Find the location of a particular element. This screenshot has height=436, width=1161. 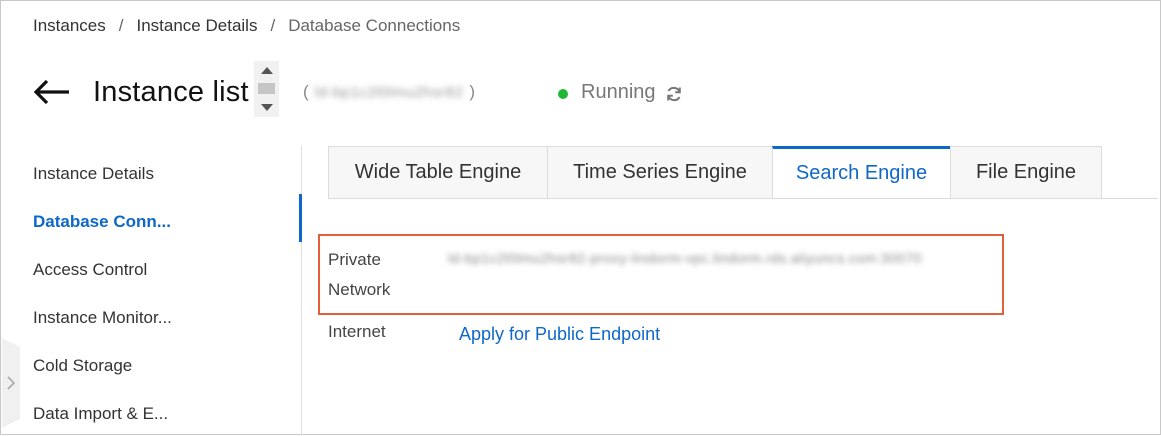

private-network-highlight is located at coordinates (661, 274).